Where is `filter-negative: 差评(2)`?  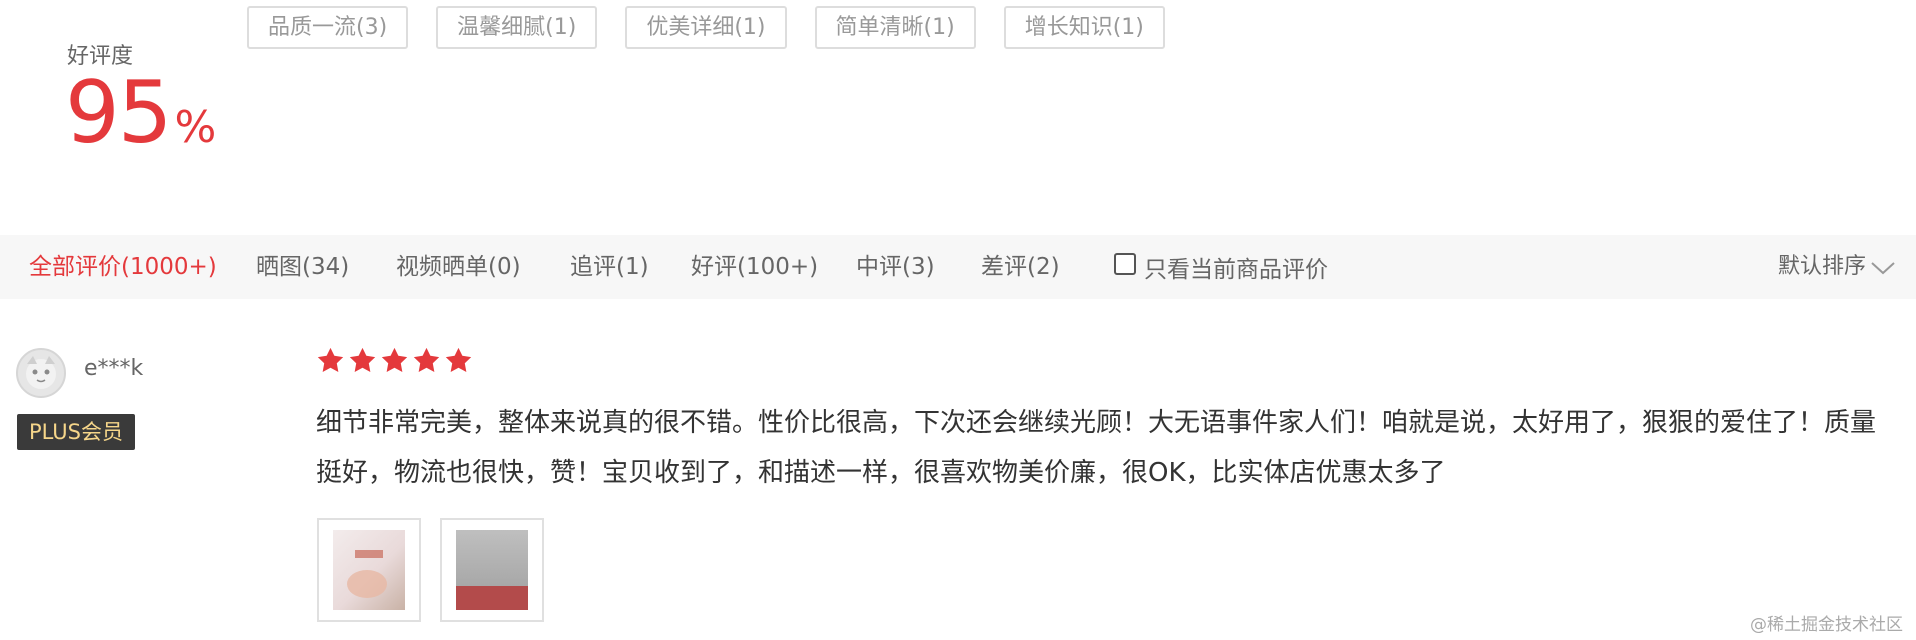
filter-negative: 差评(2) is located at coordinates (1020, 267).